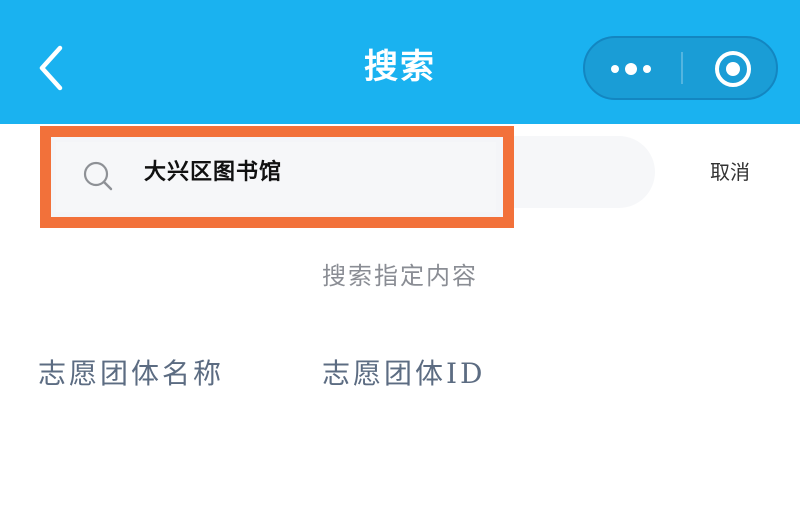 This screenshot has width=800, height=513. What do you see at coordinates (730, 172) in the screenshot?
I see `cancel-button: 取消` at bounding box center [730, 172].